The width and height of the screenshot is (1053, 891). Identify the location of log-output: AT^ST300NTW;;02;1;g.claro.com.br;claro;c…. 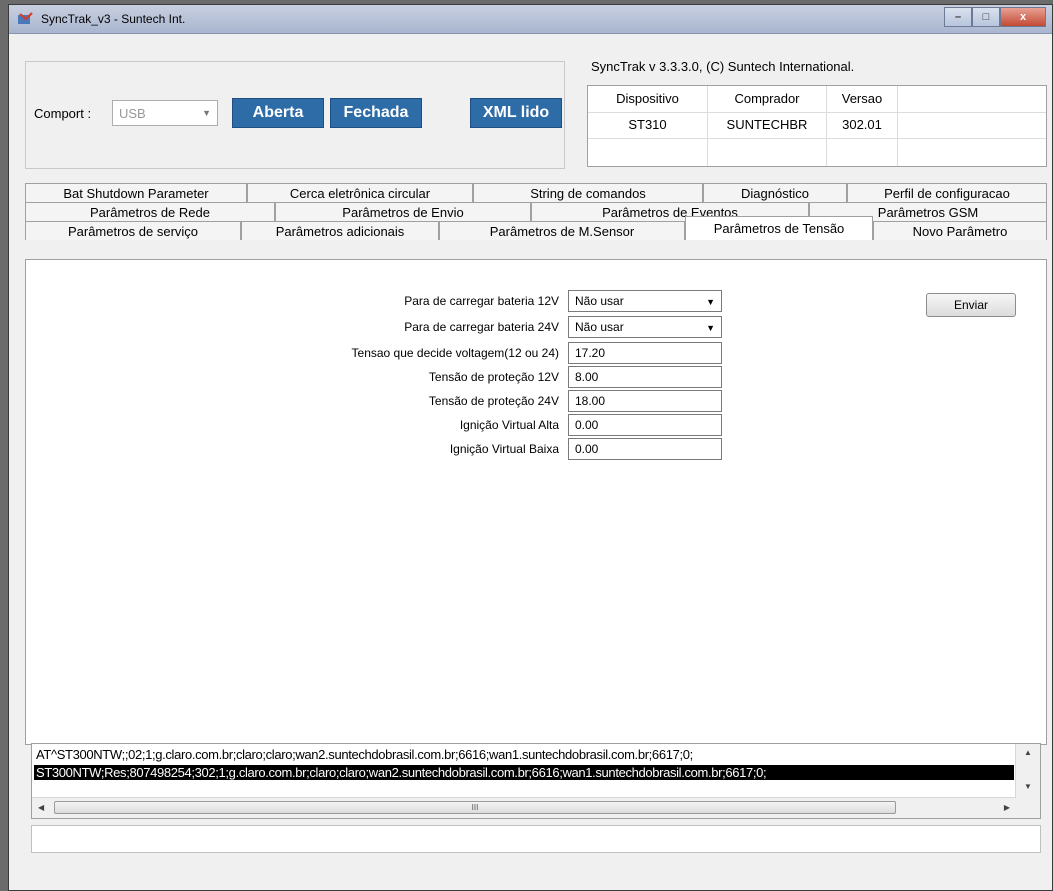
(536, 781).